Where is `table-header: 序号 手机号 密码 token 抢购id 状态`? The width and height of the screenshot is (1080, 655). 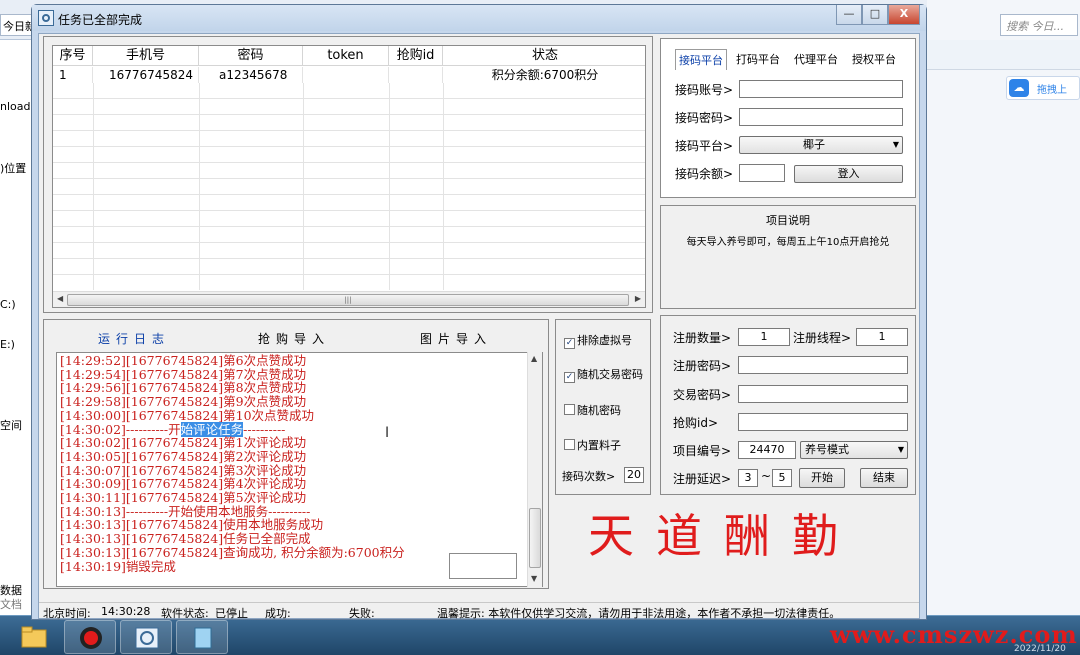
table-header: 序号 手机号 密码 token 抢购id 状态 is located at coordinates (349, 56).